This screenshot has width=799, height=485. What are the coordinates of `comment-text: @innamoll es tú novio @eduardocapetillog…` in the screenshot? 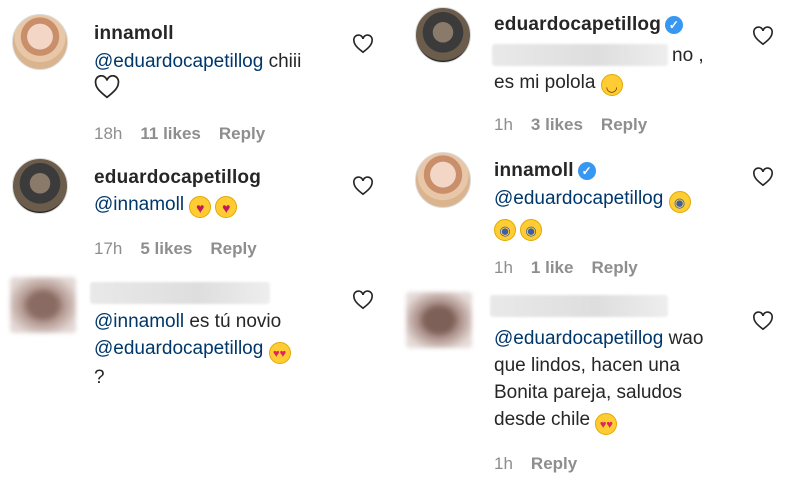 It's located at (224, 349).